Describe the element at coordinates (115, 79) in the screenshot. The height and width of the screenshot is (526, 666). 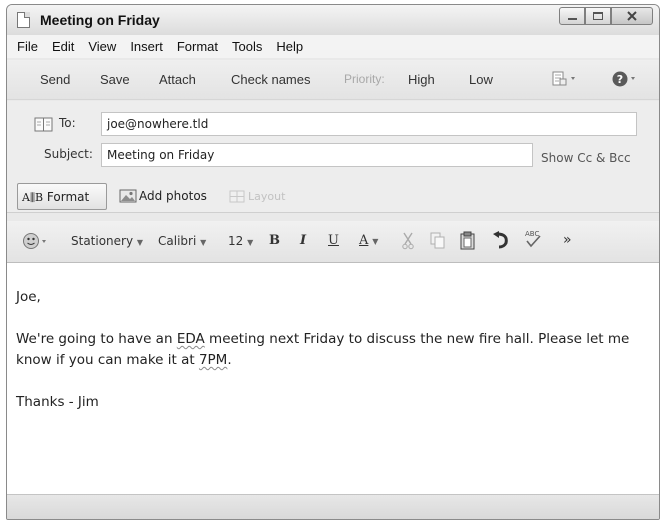
I see `save-button: Save` at that location.